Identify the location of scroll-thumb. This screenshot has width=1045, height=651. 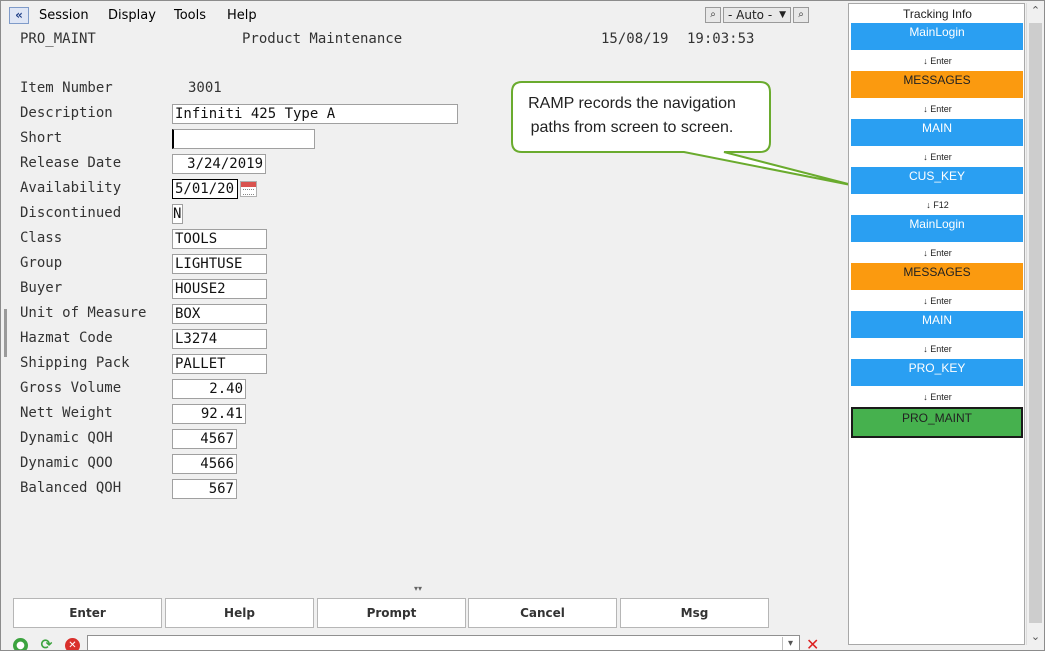
(1035, 323).